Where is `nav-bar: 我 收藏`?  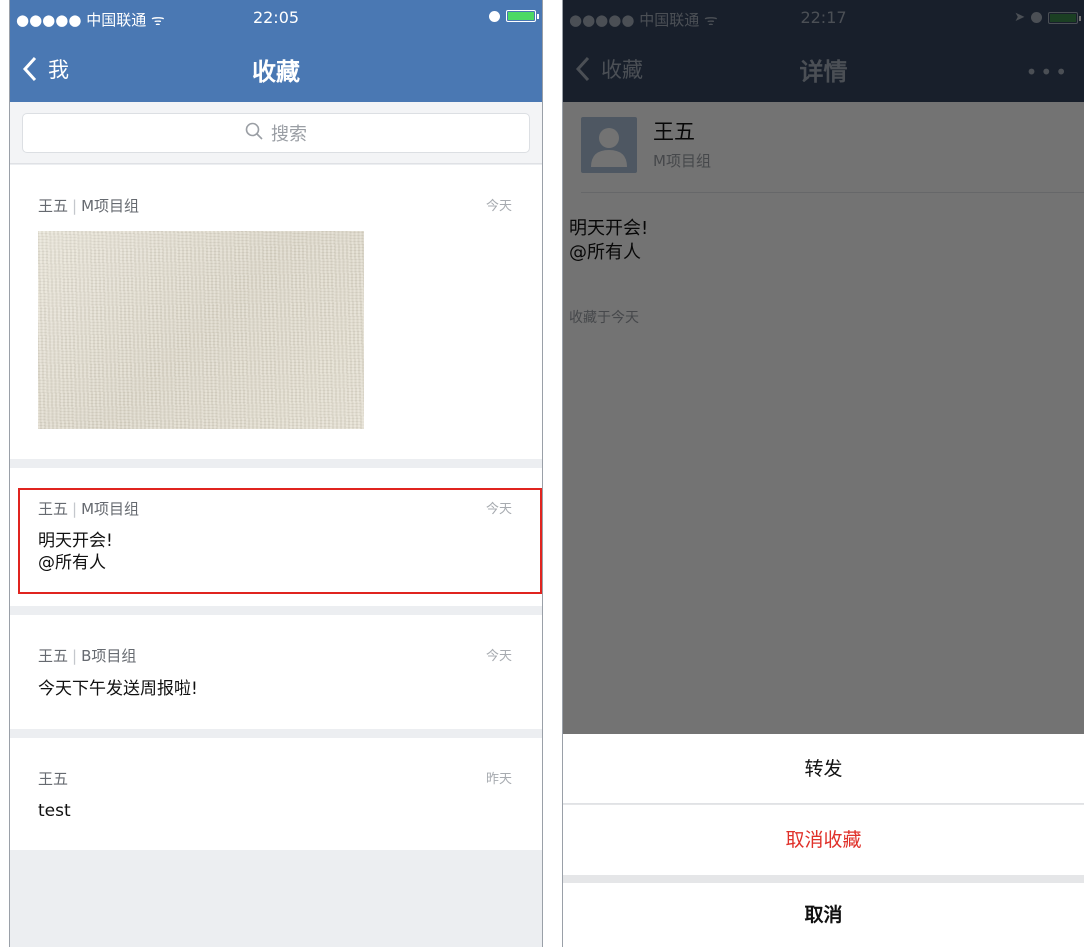 nav-bar: 我 收藏 is located at coordinates (276, 69).